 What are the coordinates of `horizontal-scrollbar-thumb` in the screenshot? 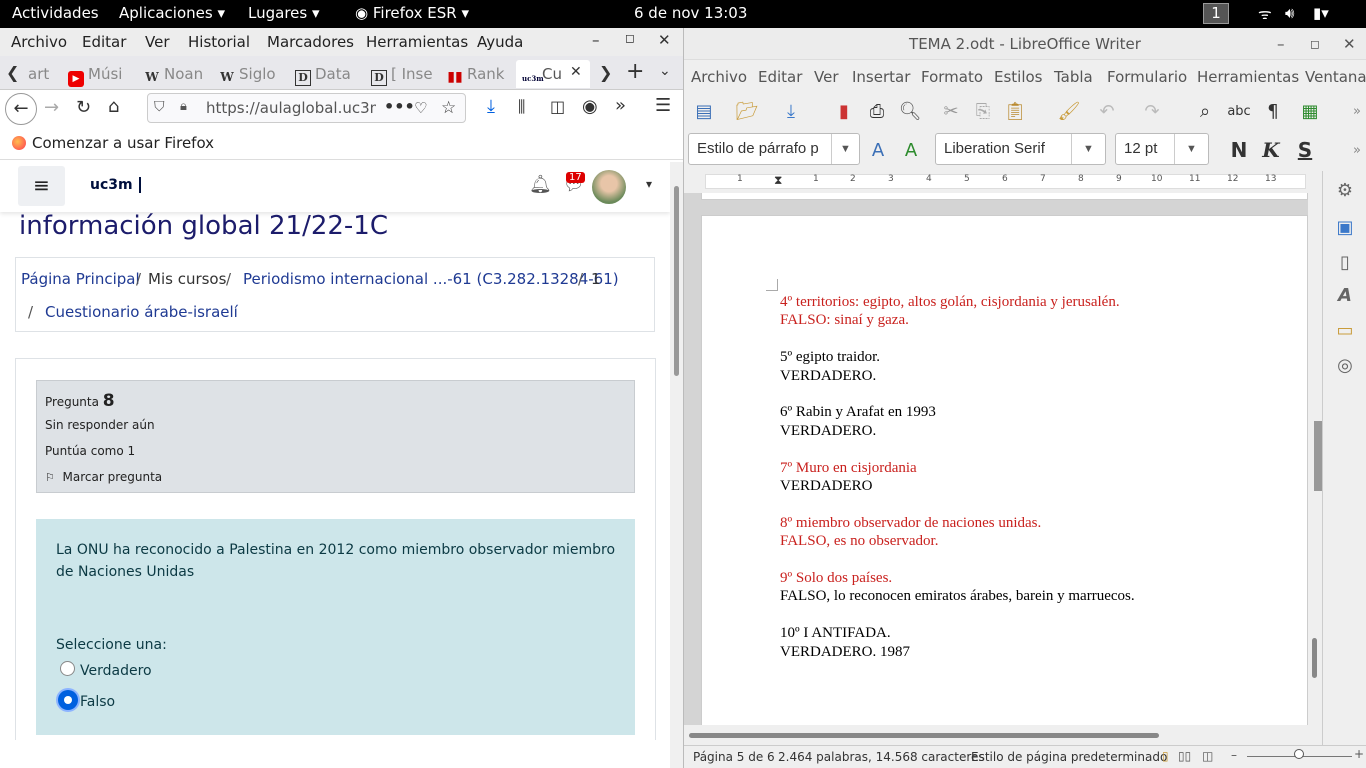 It's located at (924, 735).